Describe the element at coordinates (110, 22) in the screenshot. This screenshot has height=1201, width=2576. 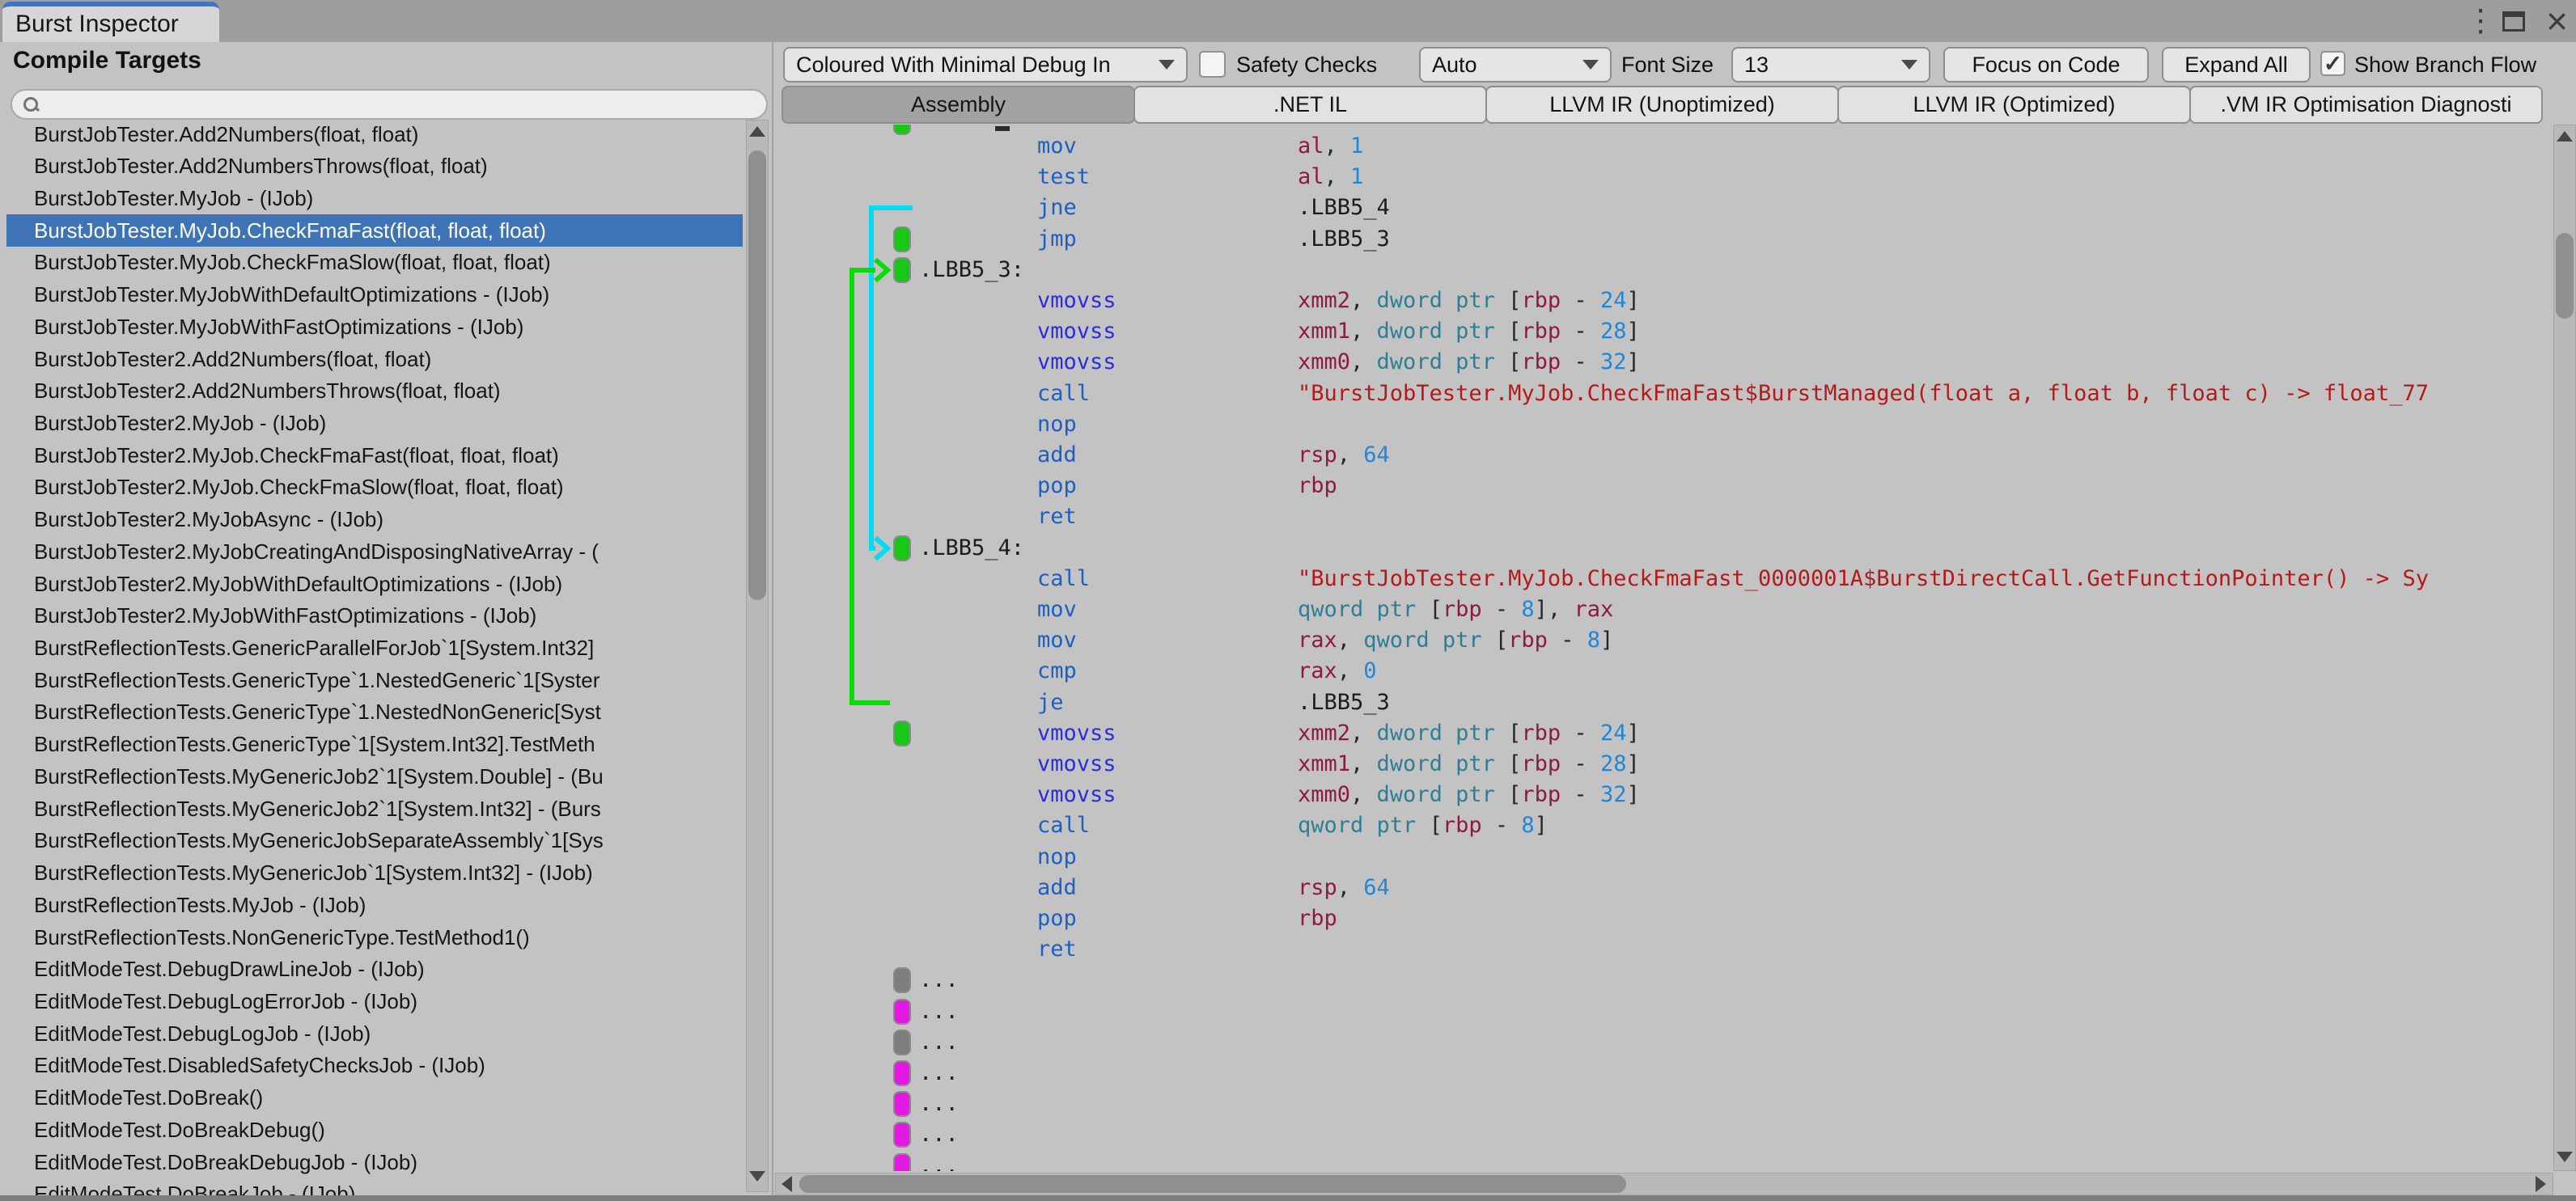
I see `window-tab-burst-inspector: Burst Inspector` at that location.